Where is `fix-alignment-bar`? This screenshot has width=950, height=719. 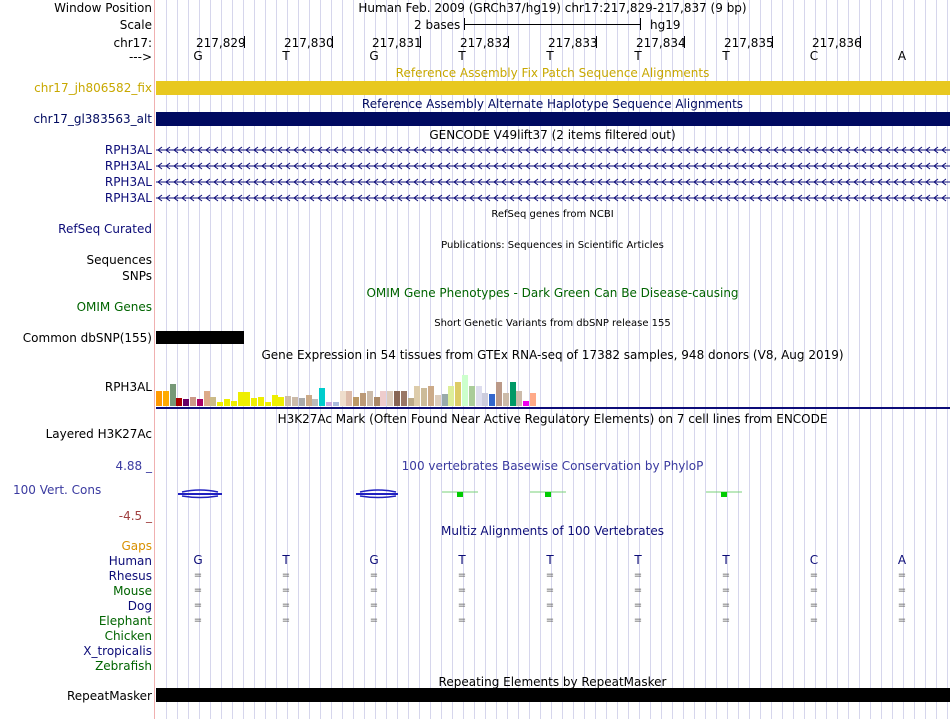 fix-alignment-bar is located at coordinates (553, 88).